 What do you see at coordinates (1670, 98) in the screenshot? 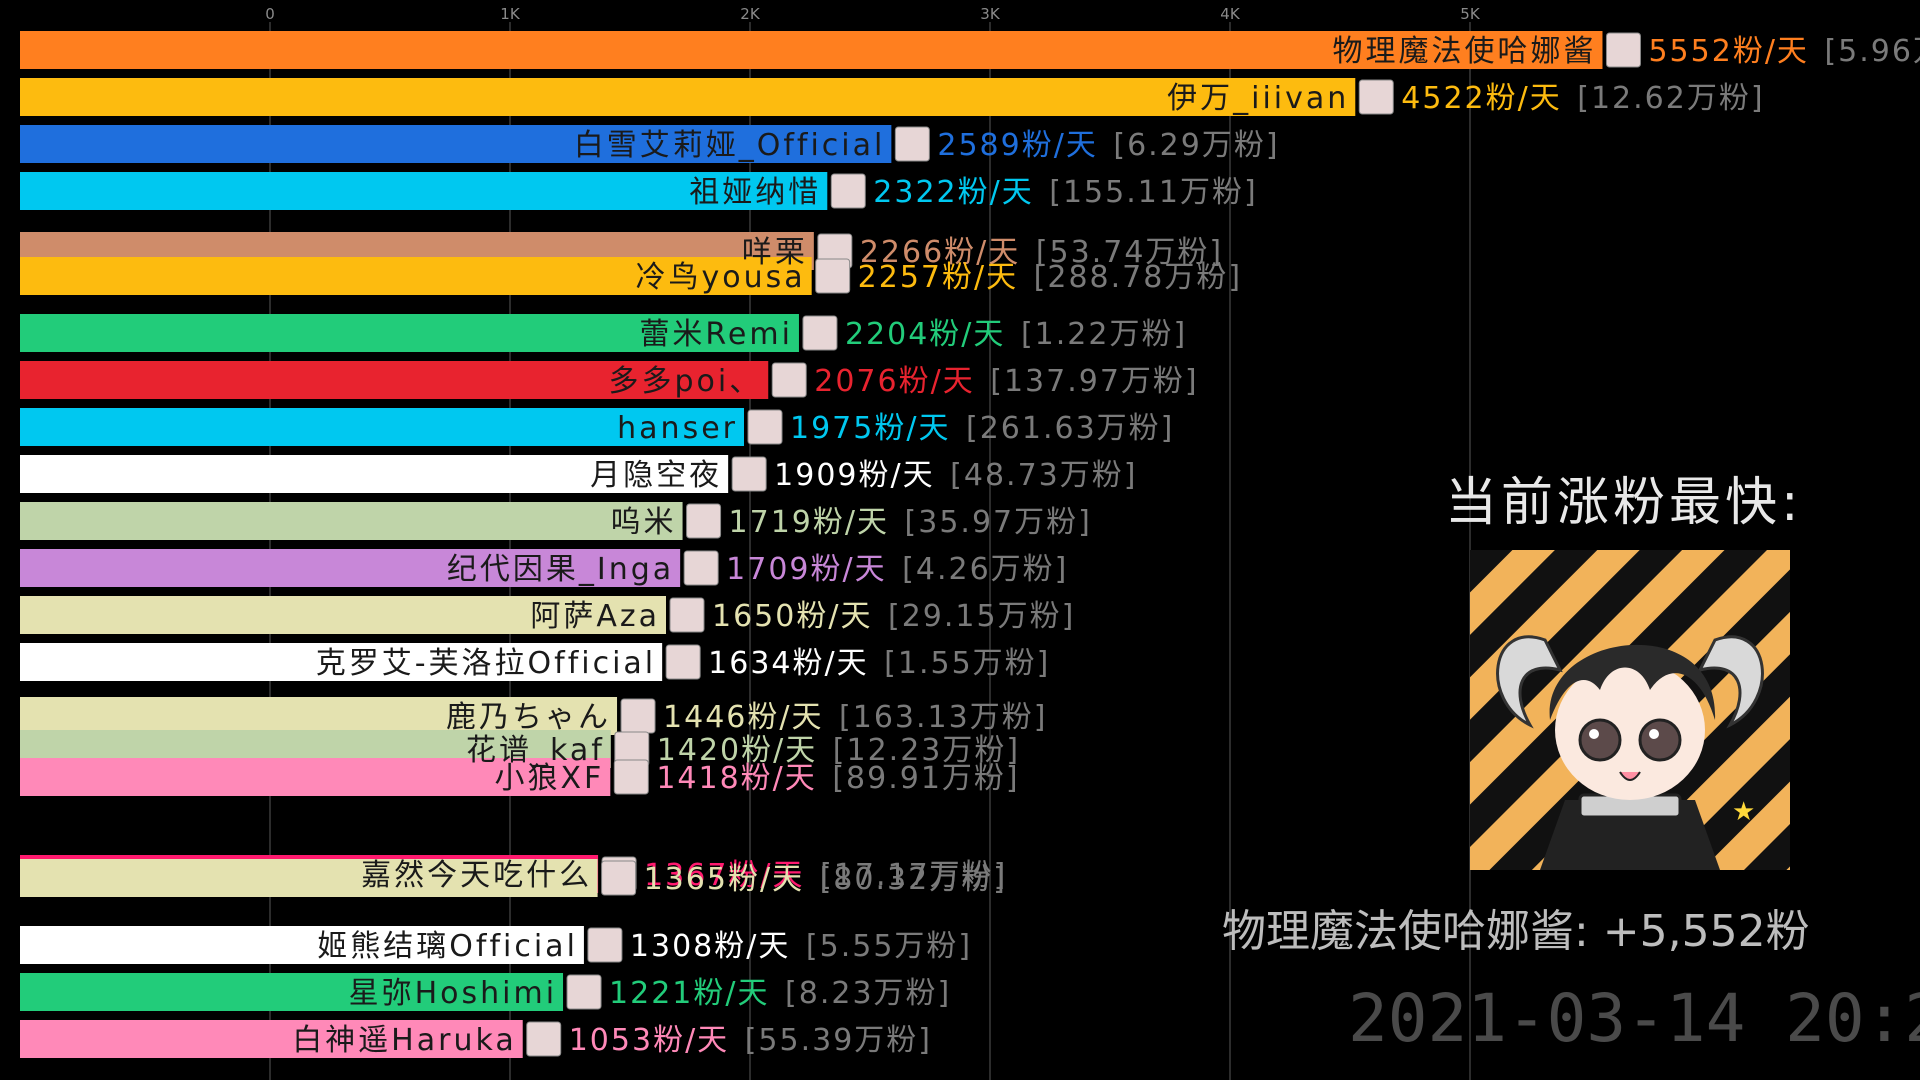
I see `bar-total-label: [12.62万粉]` at bounding box center [1670, 98].